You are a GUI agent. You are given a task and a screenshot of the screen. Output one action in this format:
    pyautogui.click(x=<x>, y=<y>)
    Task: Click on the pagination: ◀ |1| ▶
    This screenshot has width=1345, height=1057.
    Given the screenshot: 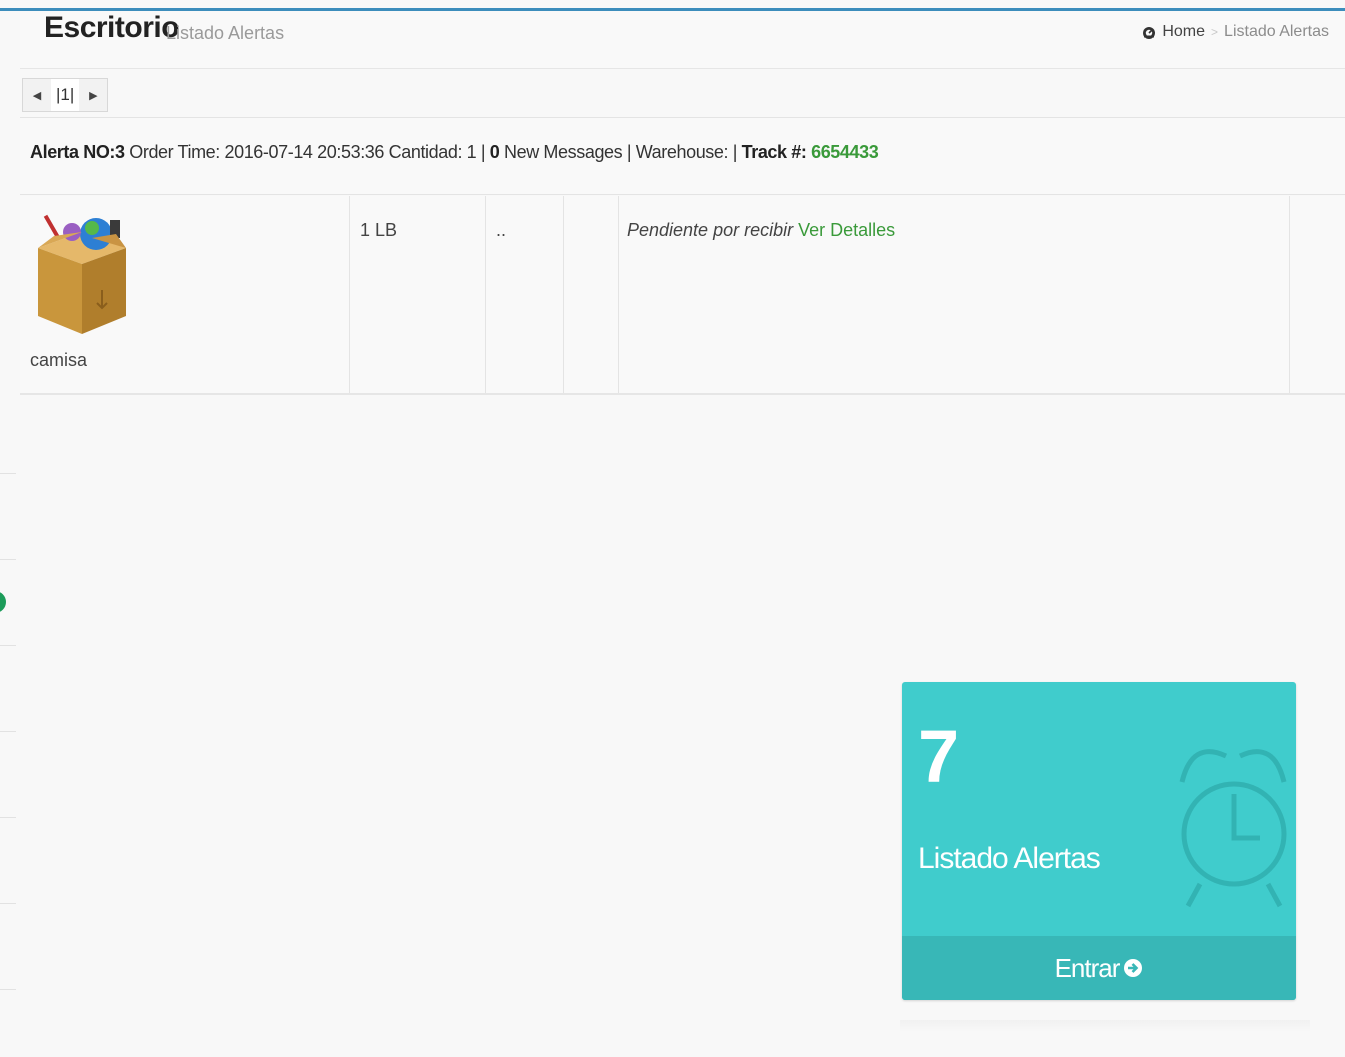 What is the action you would take?
    pyautogui.click(x=65, y=95)
    